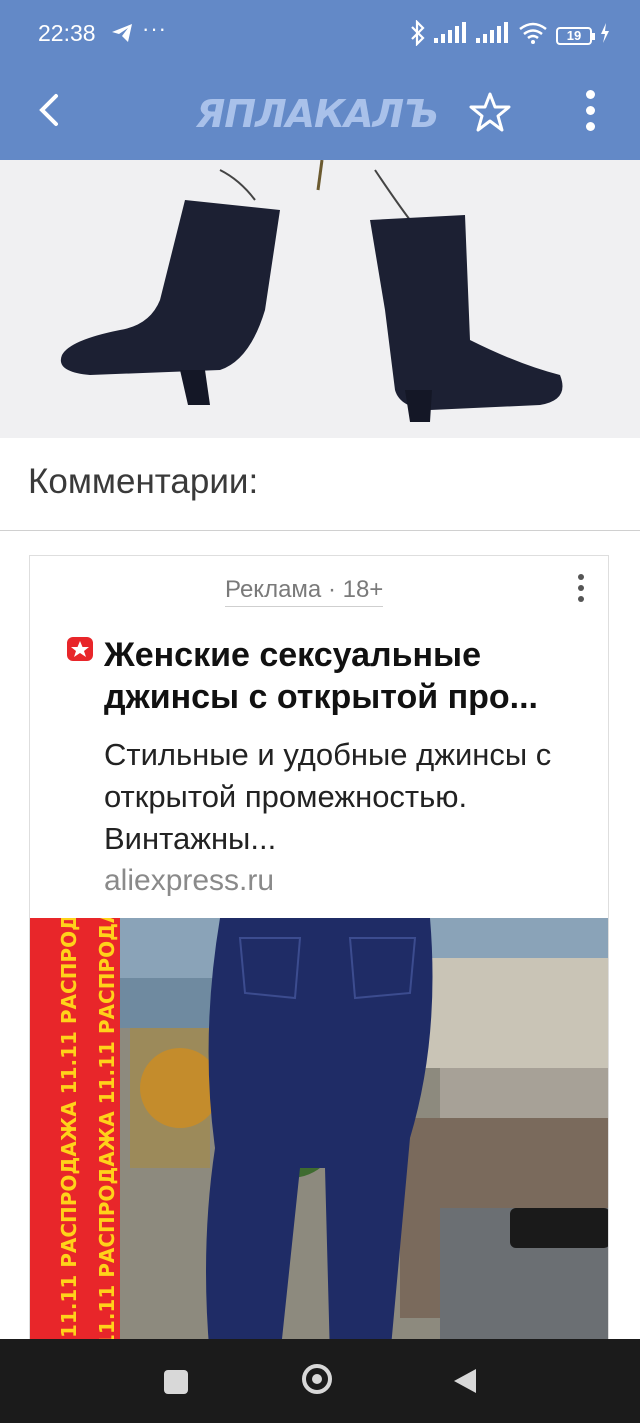 The width and height of the screenshot is (640, 1423). I want to click on star-icon, so click(490, 114).